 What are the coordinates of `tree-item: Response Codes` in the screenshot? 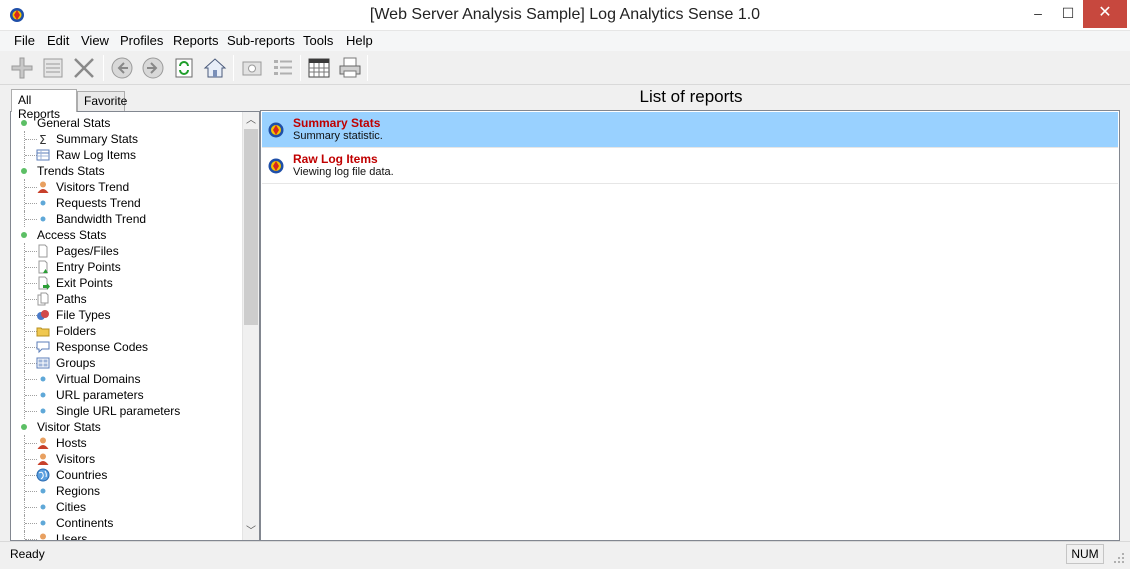 It's located at (126, 347).